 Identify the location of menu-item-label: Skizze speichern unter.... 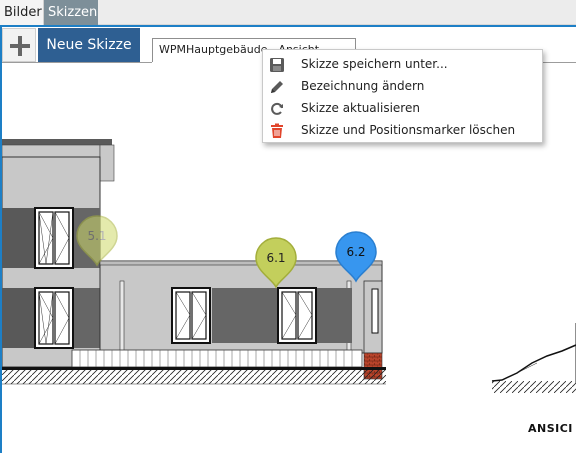
(374, 64).